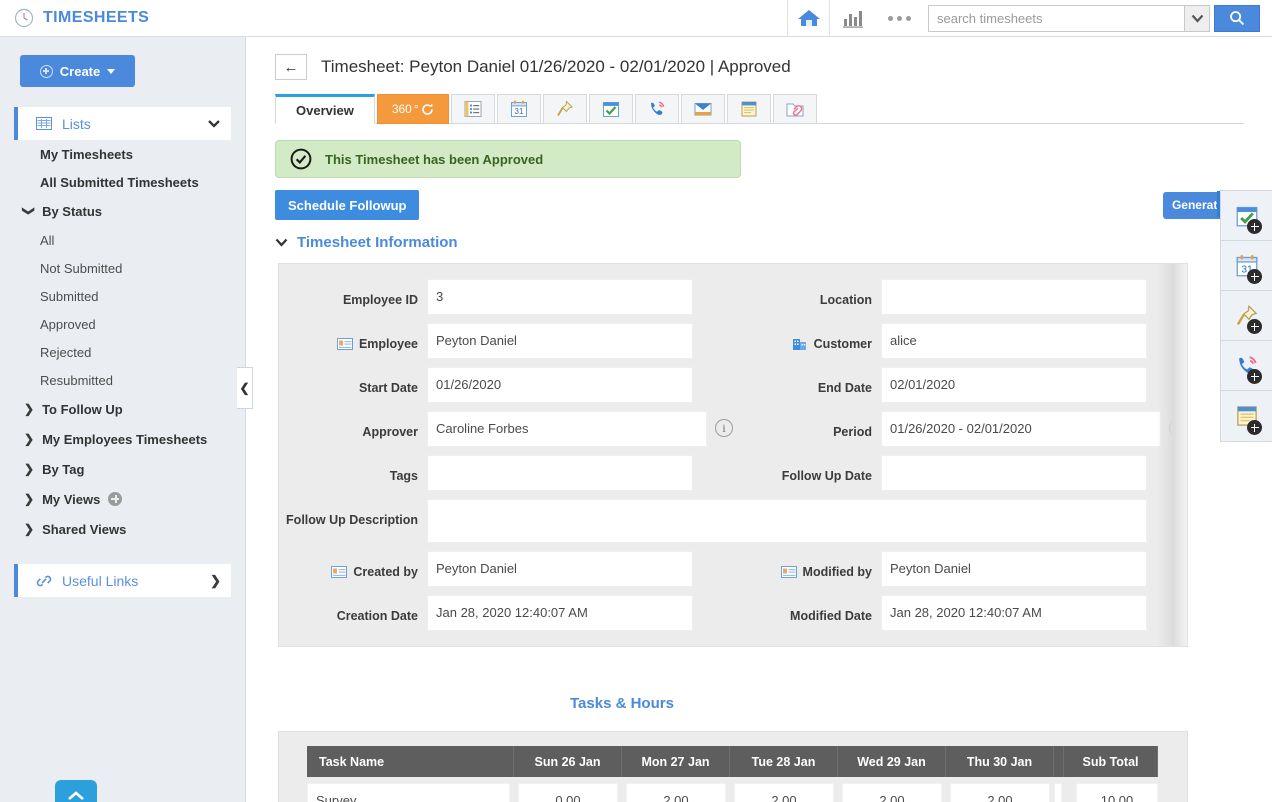 This screenshot has width=1272, height=802. Describe the element at coordinates (1000, 761) in the screenshot. I see `column-header-thu: Thu 30 Jan` at that location.